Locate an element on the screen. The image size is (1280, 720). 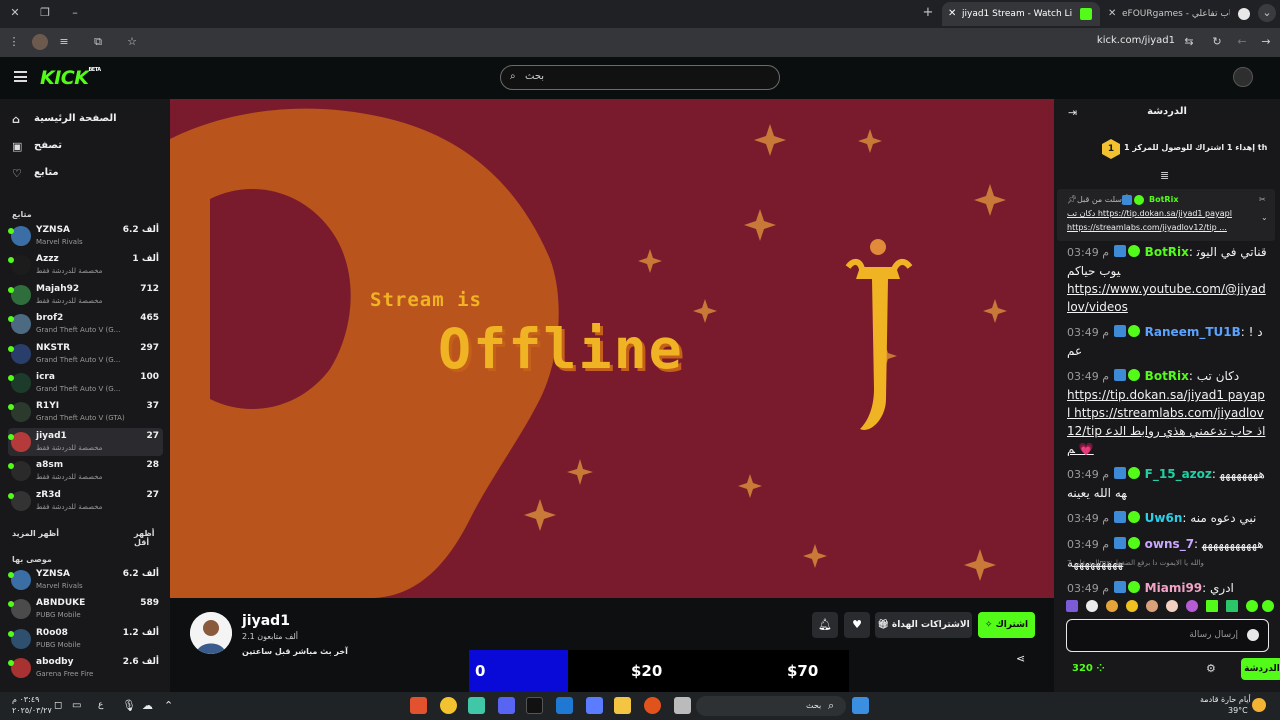
url-field: kick.com/jiyad1 is located at coordinates (1117, 40).